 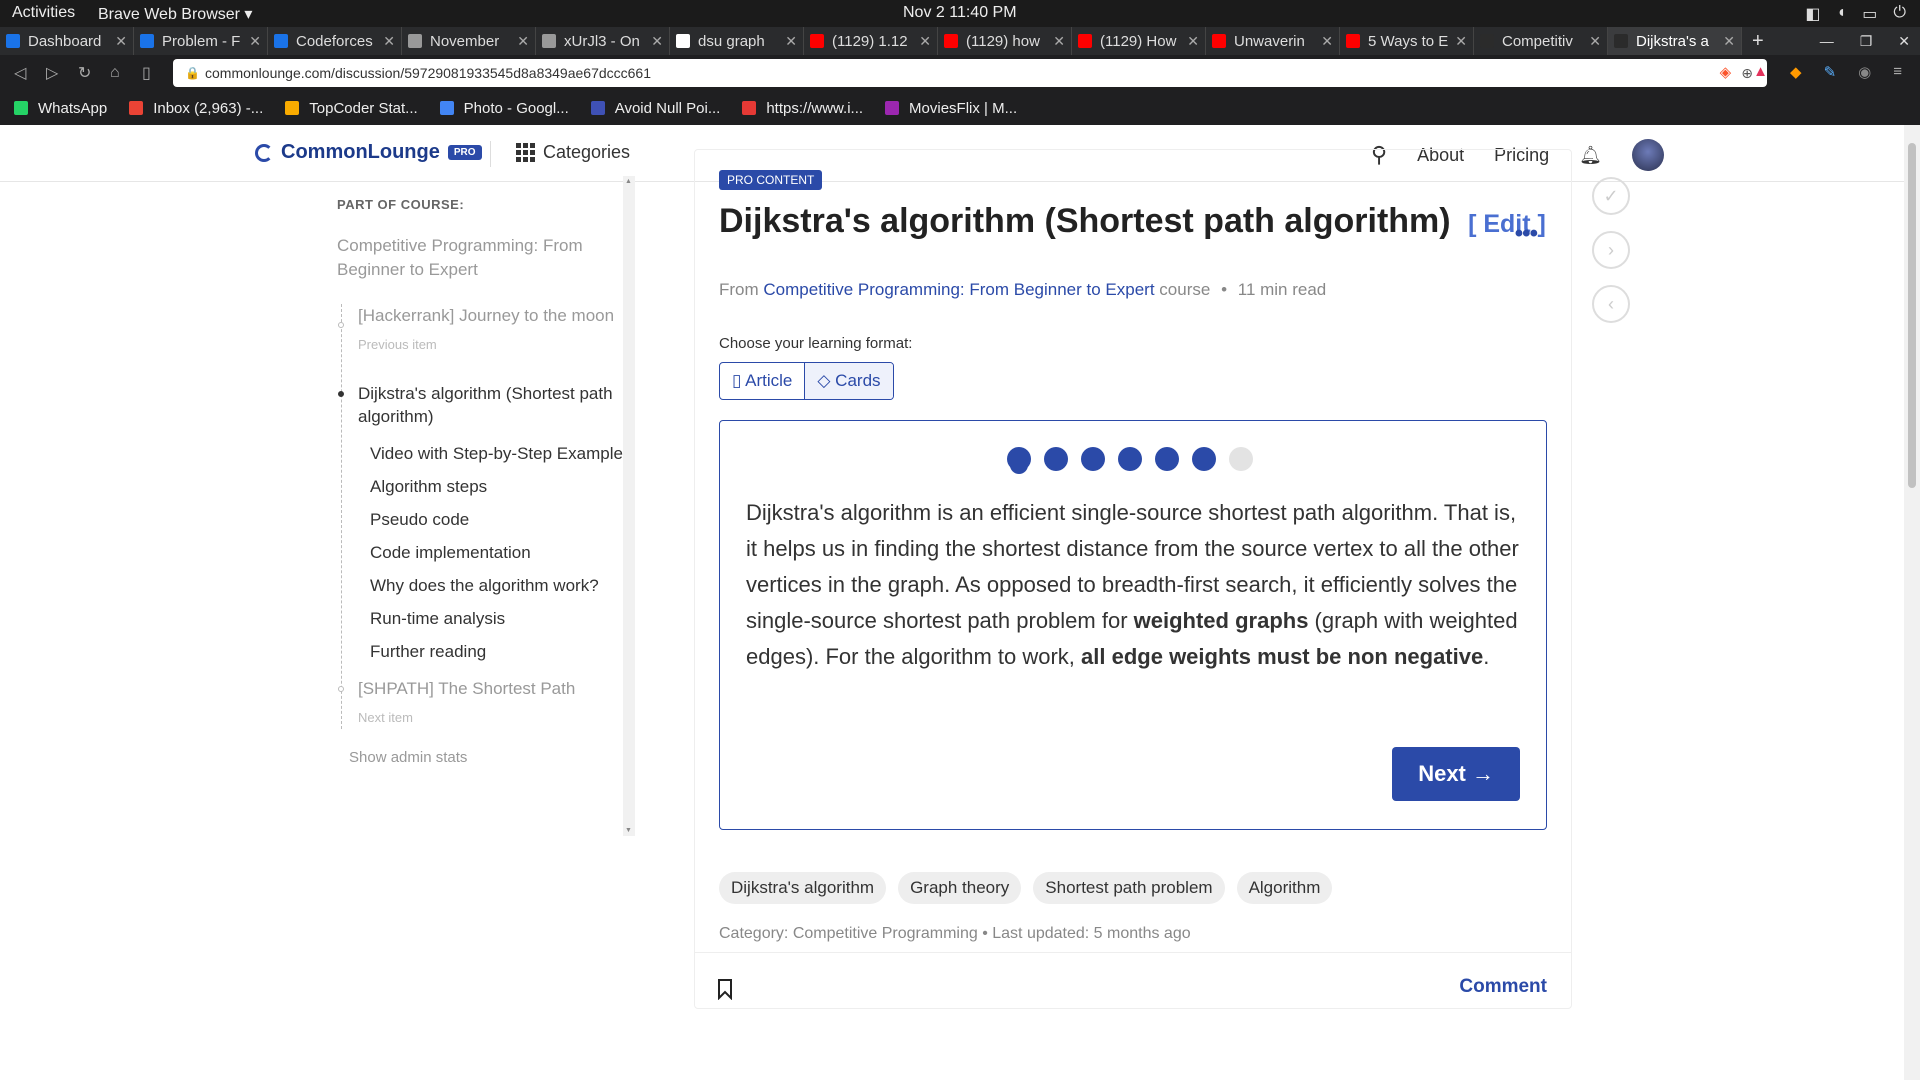 I want to click on activities-button: Activities, so click(x=43, y=13).